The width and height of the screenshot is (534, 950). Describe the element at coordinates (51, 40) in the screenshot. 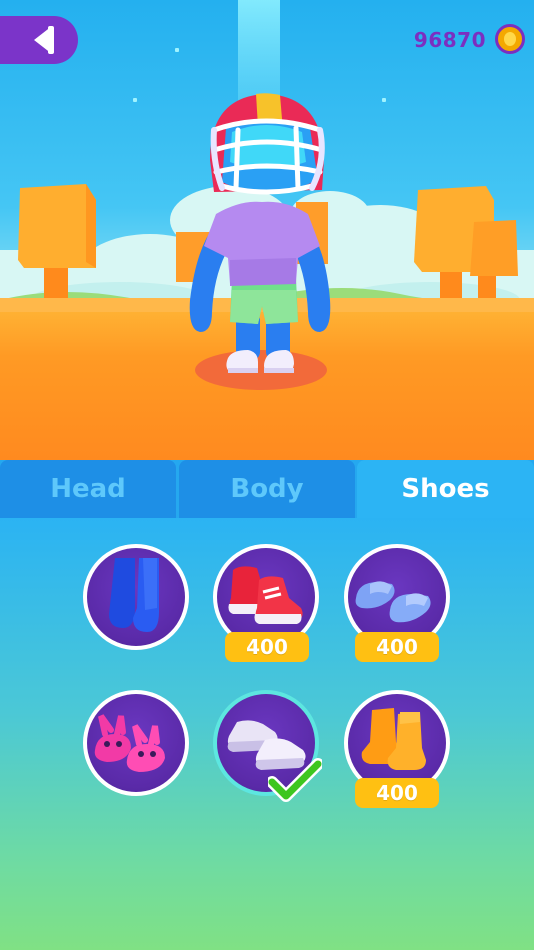

I see `back-arrow-stem` at that location.